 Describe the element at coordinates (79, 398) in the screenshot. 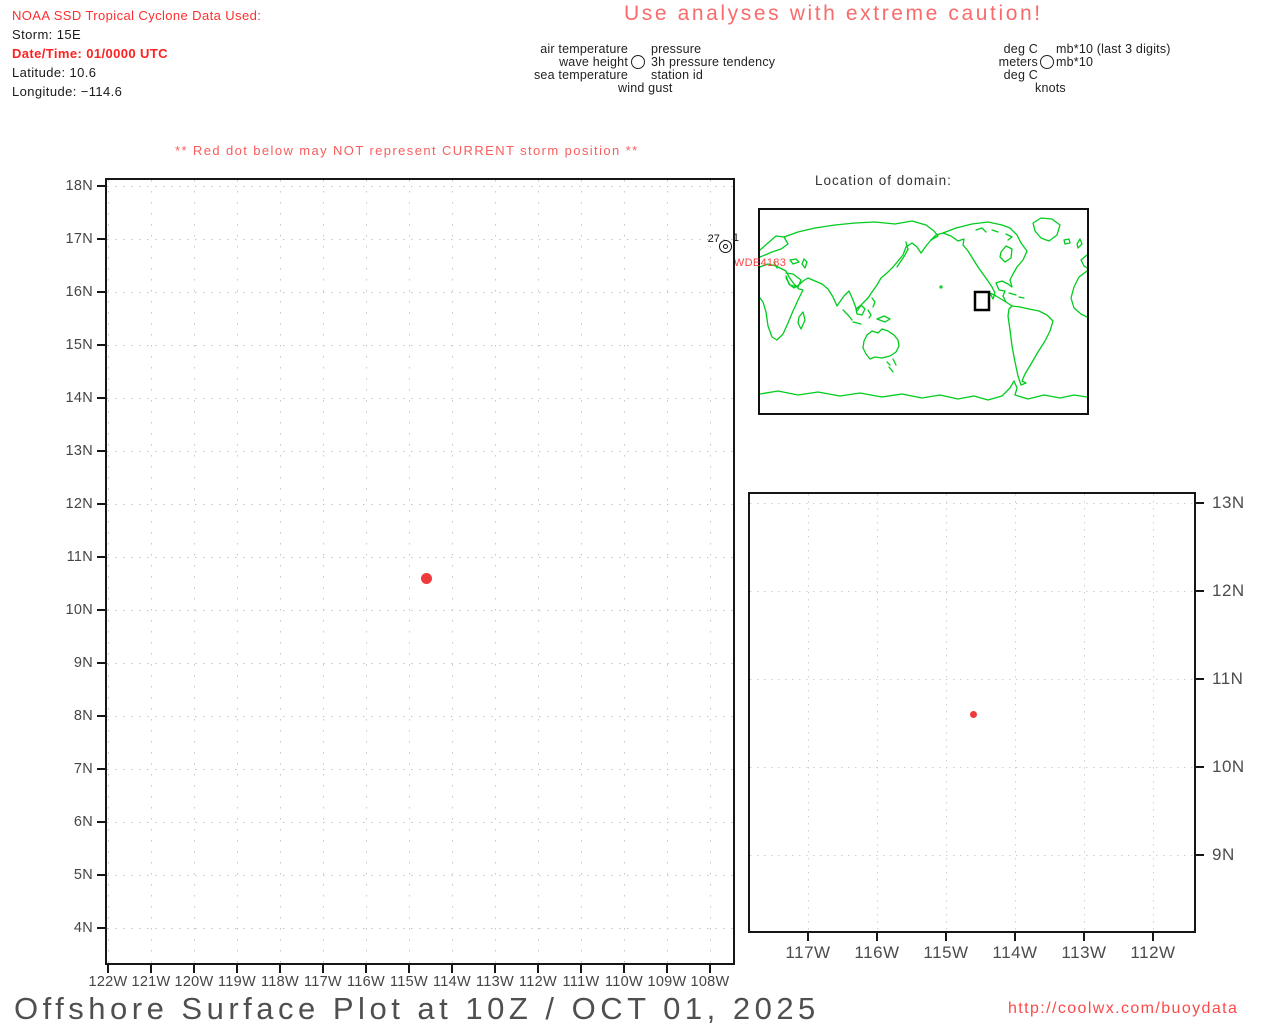

I see `y-tick-label: 14N` at that location.